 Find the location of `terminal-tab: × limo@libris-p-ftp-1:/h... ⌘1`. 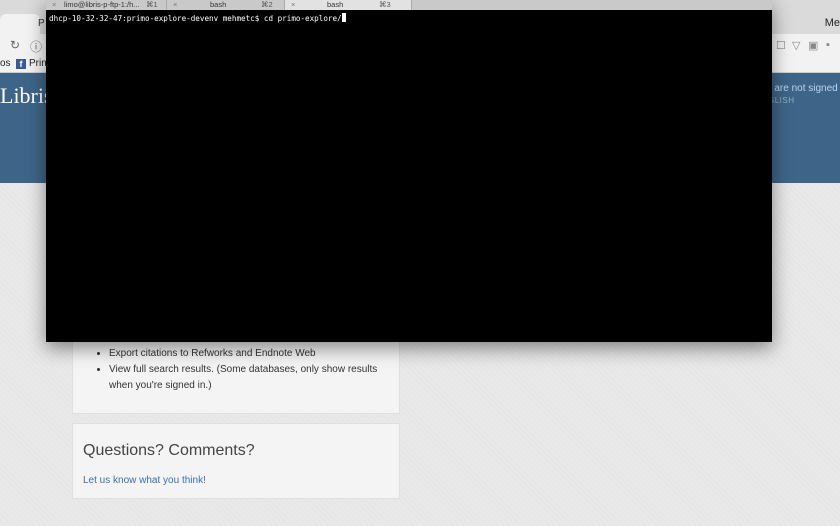

terminal-tab: × limo@libris-p-ftp-1:/h... ⌘1 is located at coordinates (106, 5).